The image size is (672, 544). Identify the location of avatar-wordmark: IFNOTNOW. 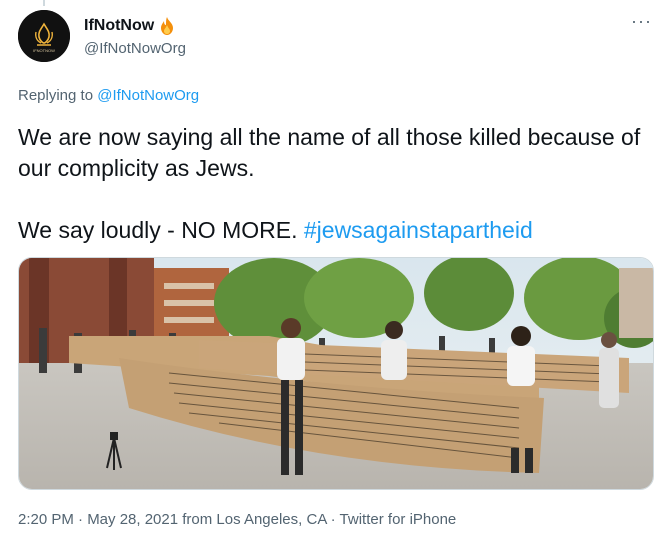
(44, 50).